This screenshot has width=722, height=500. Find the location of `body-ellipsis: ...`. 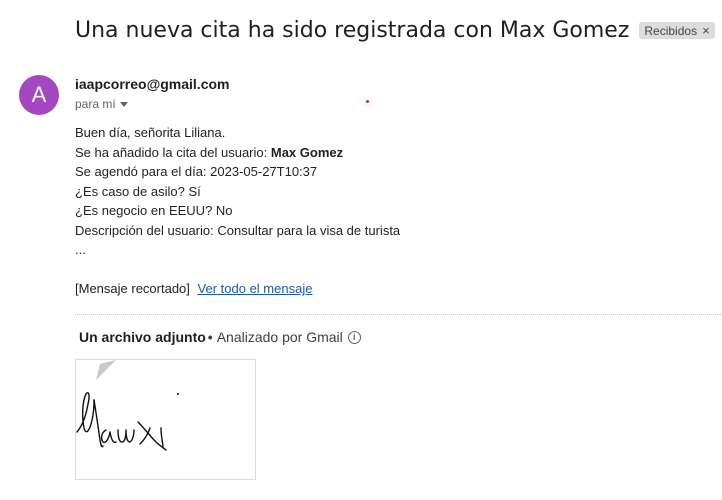

body-ellipsis: ... is located at coordinates (80, 249).